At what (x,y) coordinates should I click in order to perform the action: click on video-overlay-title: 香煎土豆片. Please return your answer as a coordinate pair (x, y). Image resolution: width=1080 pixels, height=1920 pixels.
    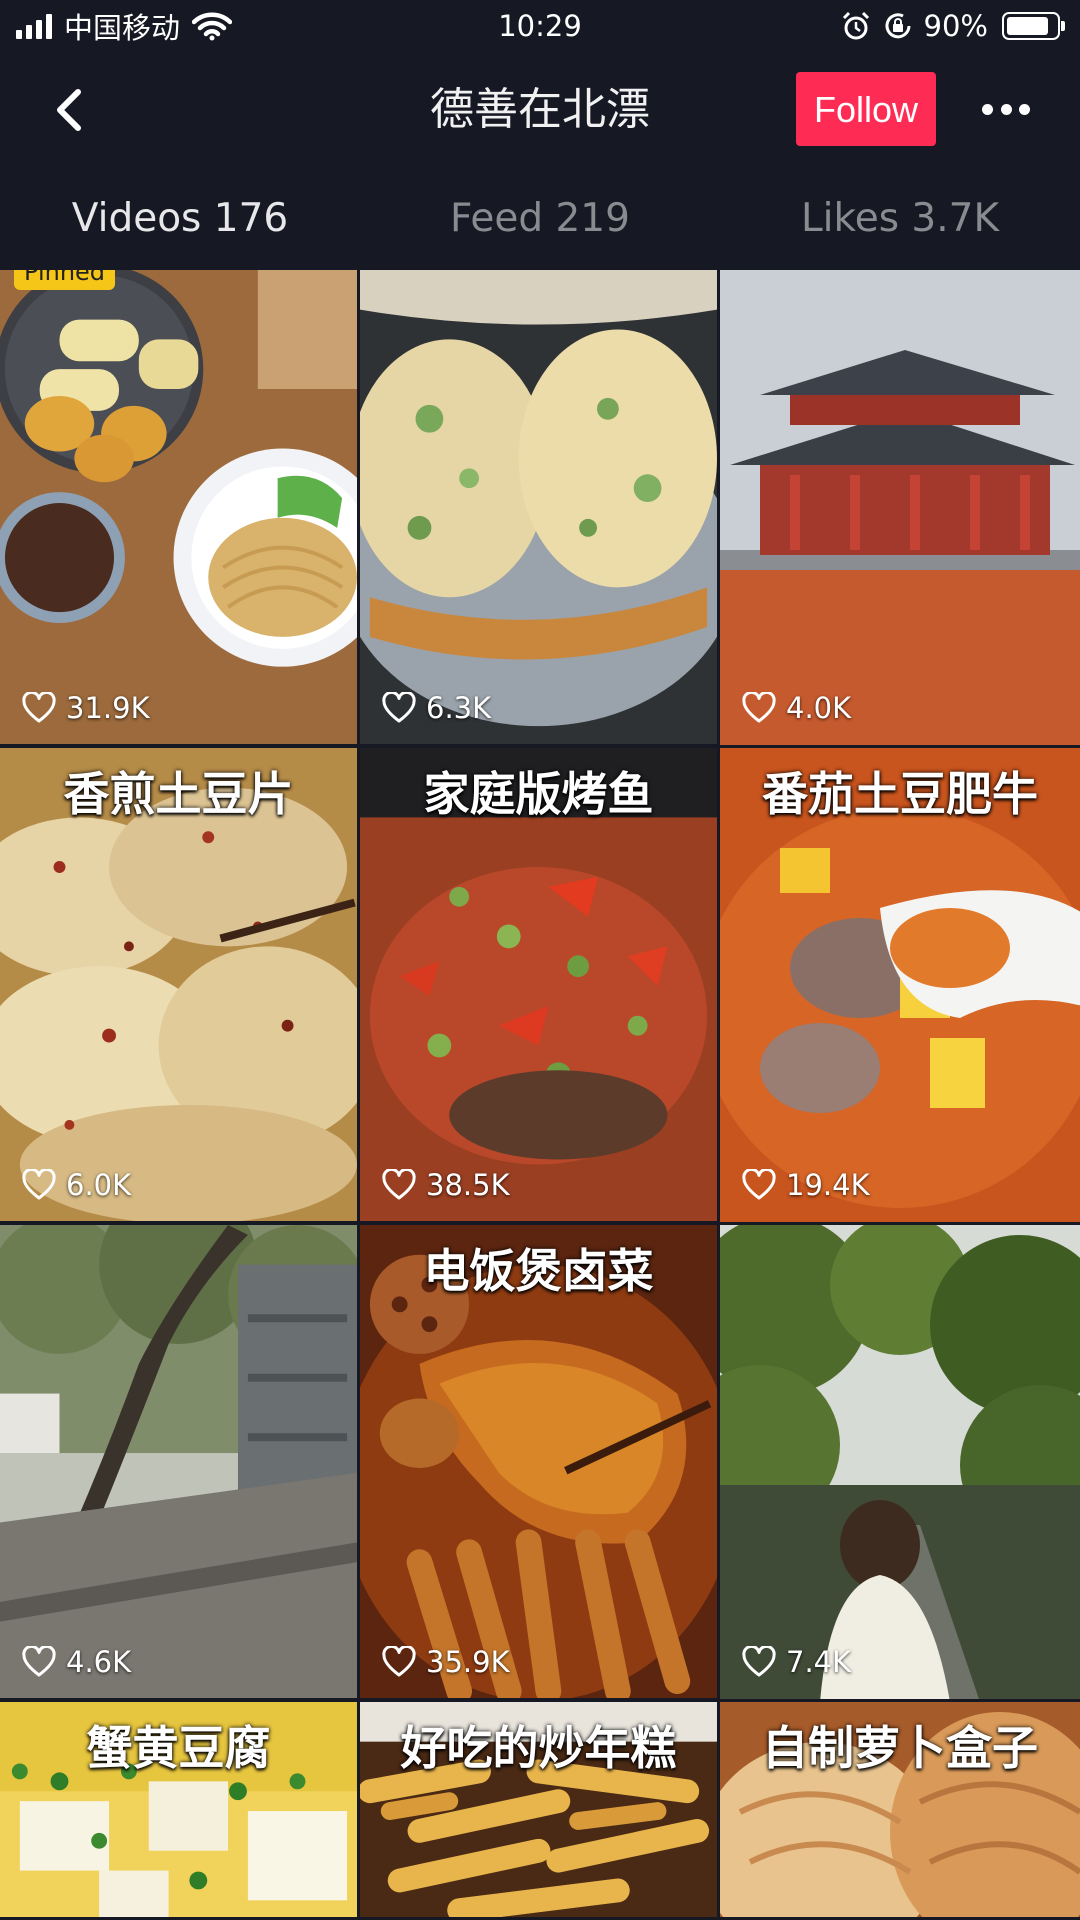
    Looking at the image, I should click on (178, 794).